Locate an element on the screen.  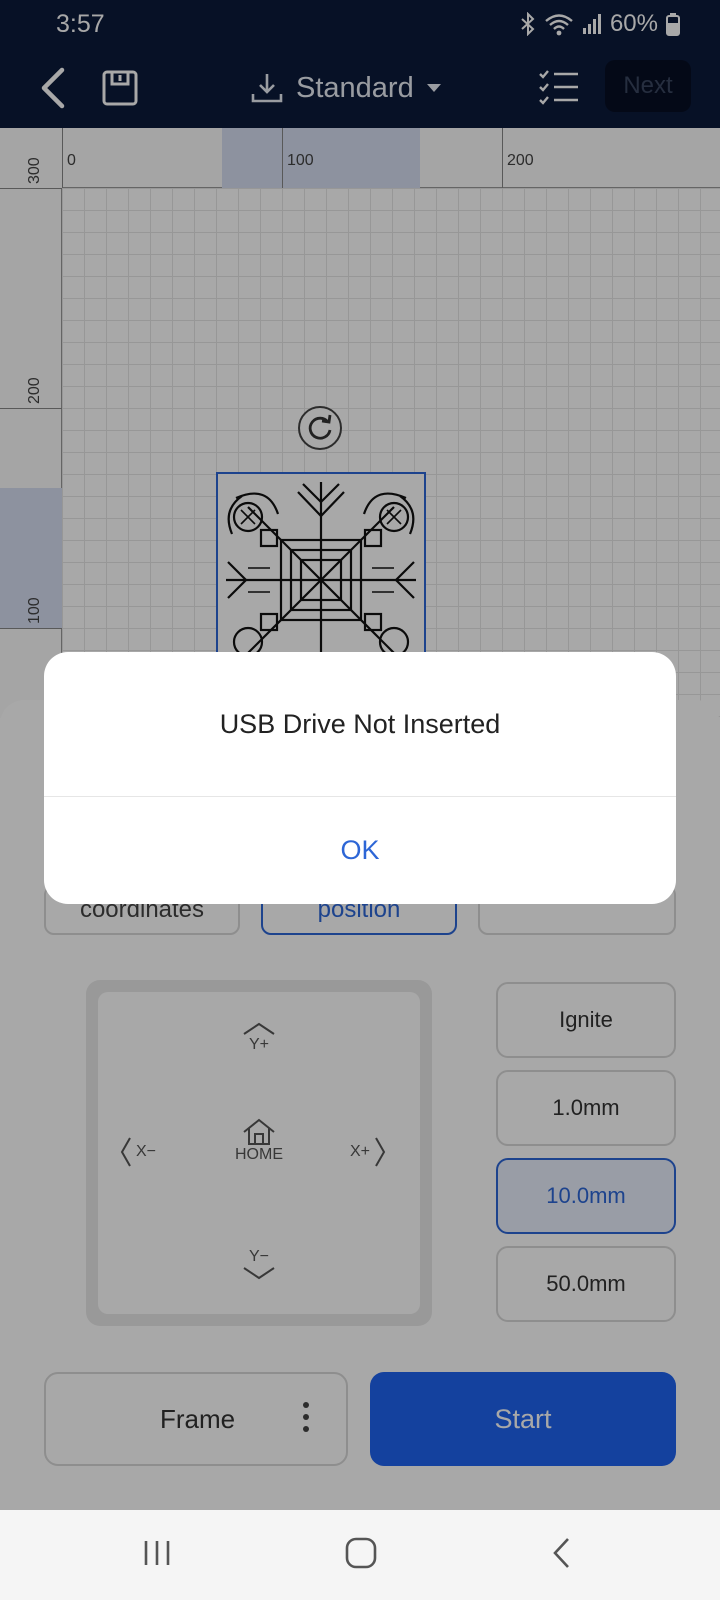
dialog-message: USB Drive Not Inserted is located at coordinates (360, 723).